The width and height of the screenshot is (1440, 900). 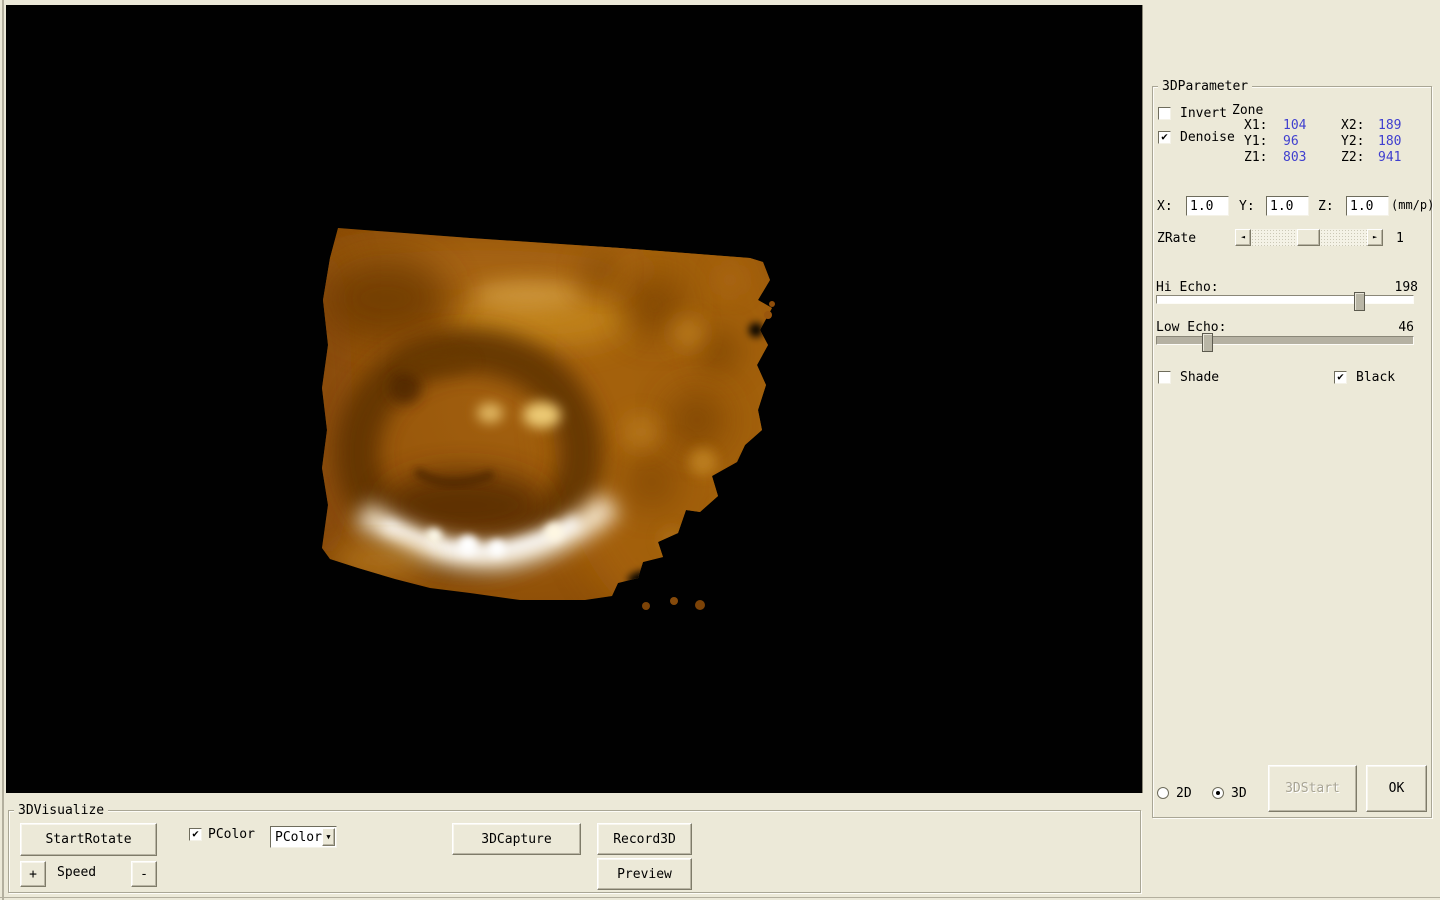 I want to click on x-scale-input, so click(x=1207, y=206).